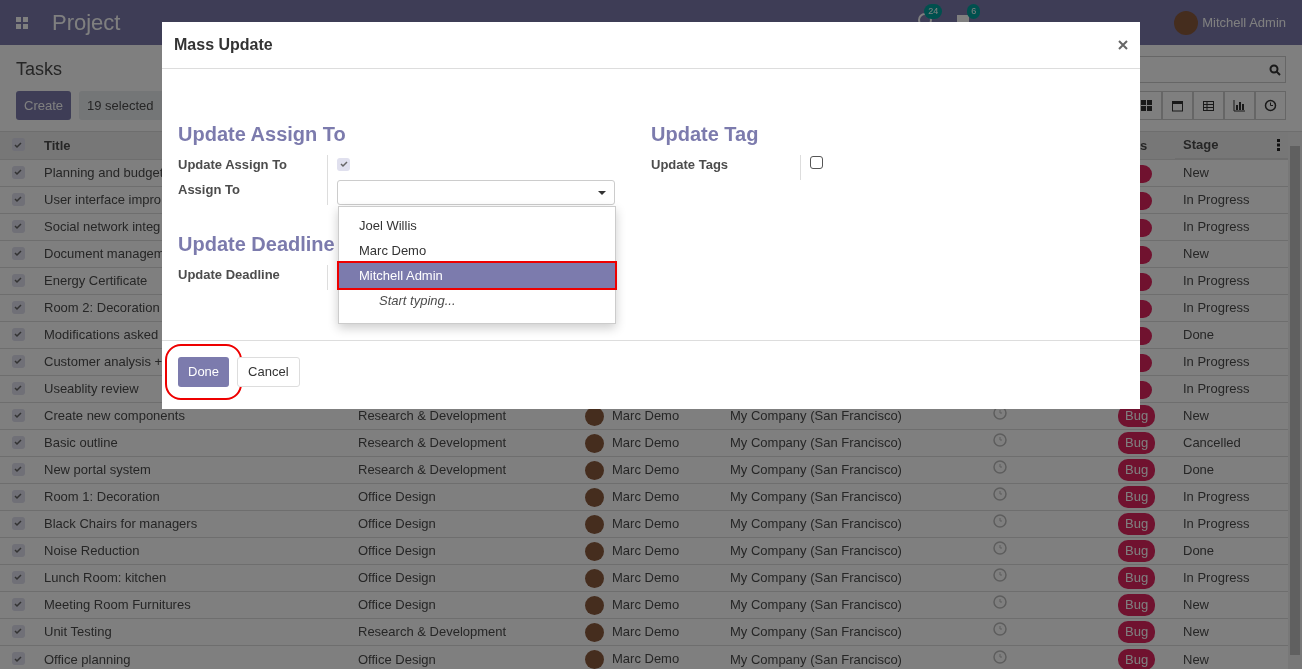  Describe the element at coordinates (268, 372) in the screenshot. I see `cancel-button: Cancel` at that location.